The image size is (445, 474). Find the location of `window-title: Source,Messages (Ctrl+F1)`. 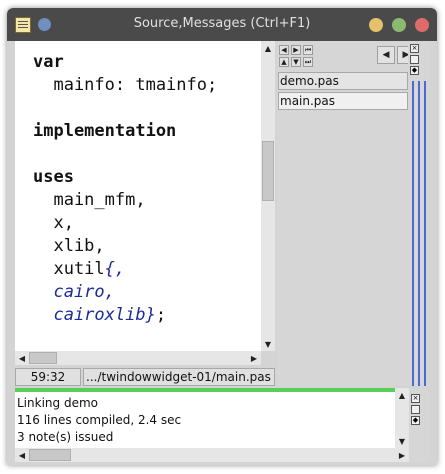

window-title: Source,Messages (Ctrl+F1) is located at coordinates (222, 23).